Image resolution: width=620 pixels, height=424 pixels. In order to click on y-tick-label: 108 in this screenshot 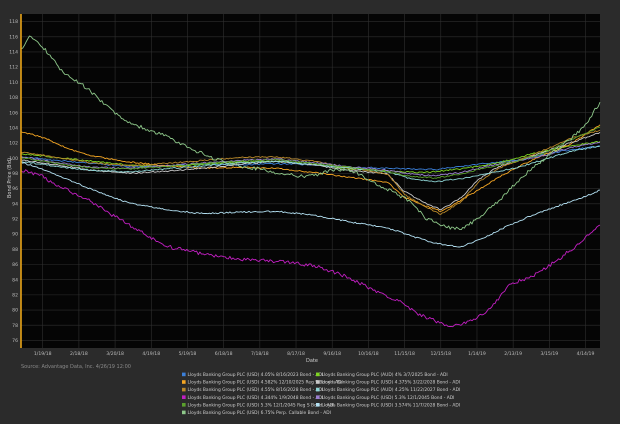, I will do `click(13, 98)`.